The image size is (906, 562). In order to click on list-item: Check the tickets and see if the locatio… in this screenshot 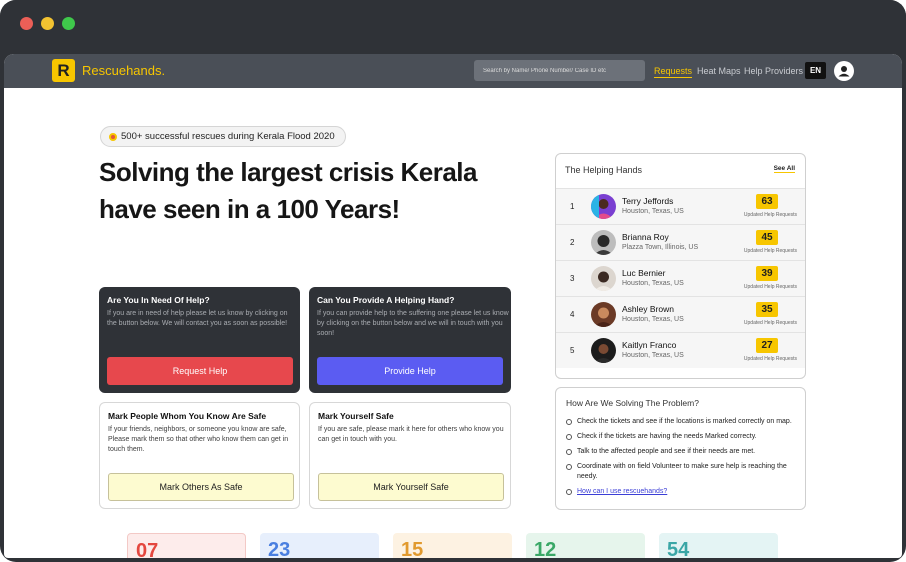, I will do `click(681, 422)`.